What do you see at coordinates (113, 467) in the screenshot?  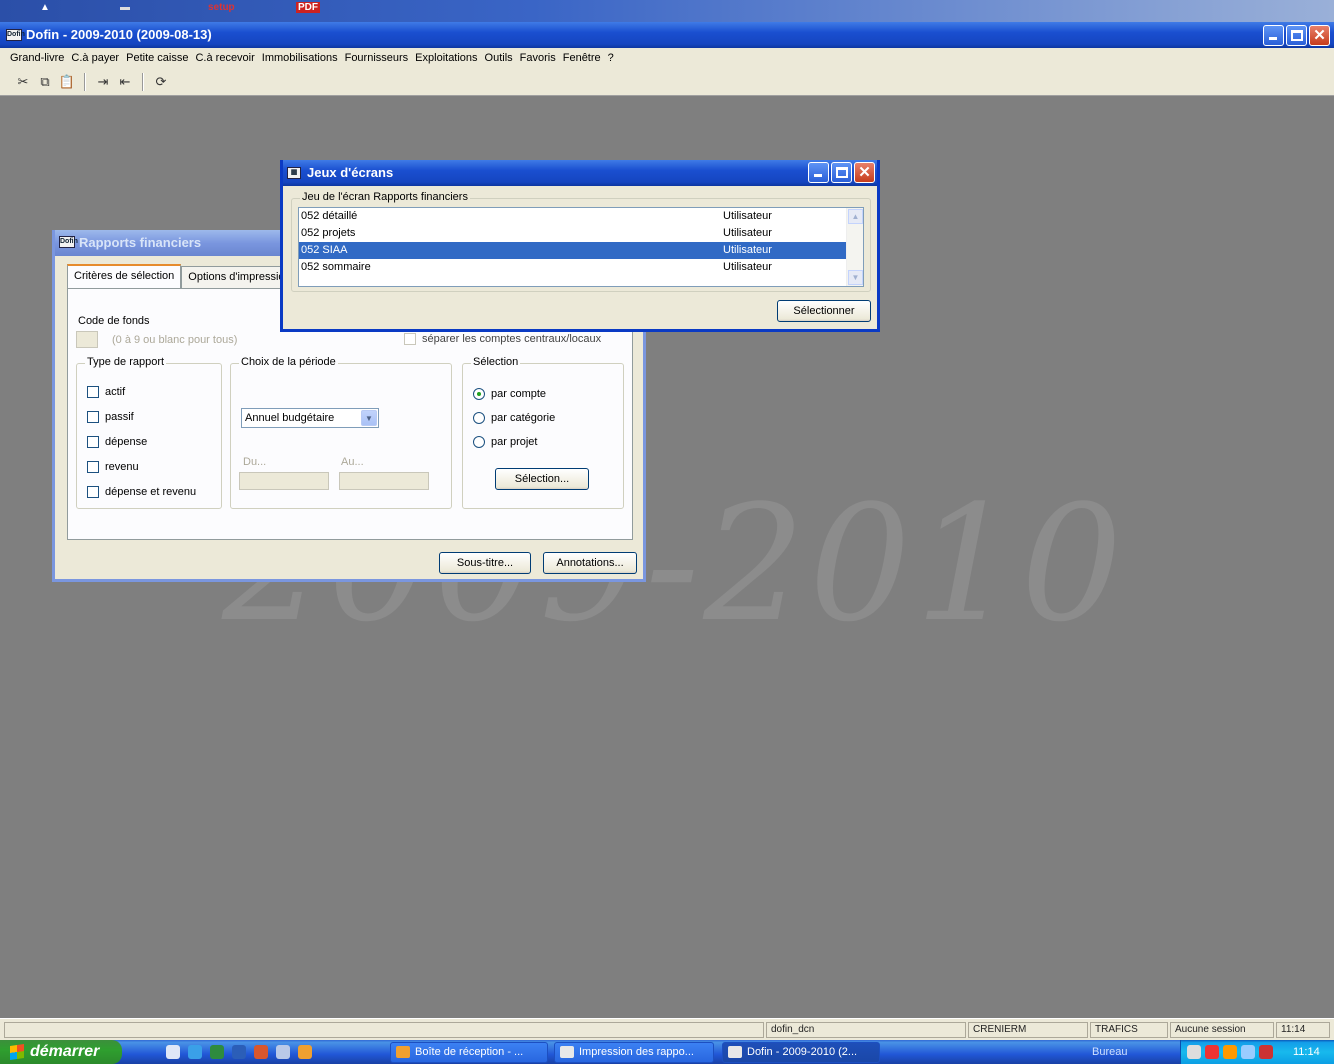 I see `type-revenu-checkbox: revenu` at bounding box center [113, 467].